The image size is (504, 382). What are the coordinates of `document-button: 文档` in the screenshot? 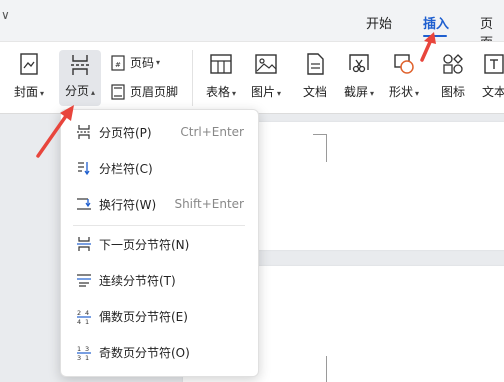 It's located at (315, 75).